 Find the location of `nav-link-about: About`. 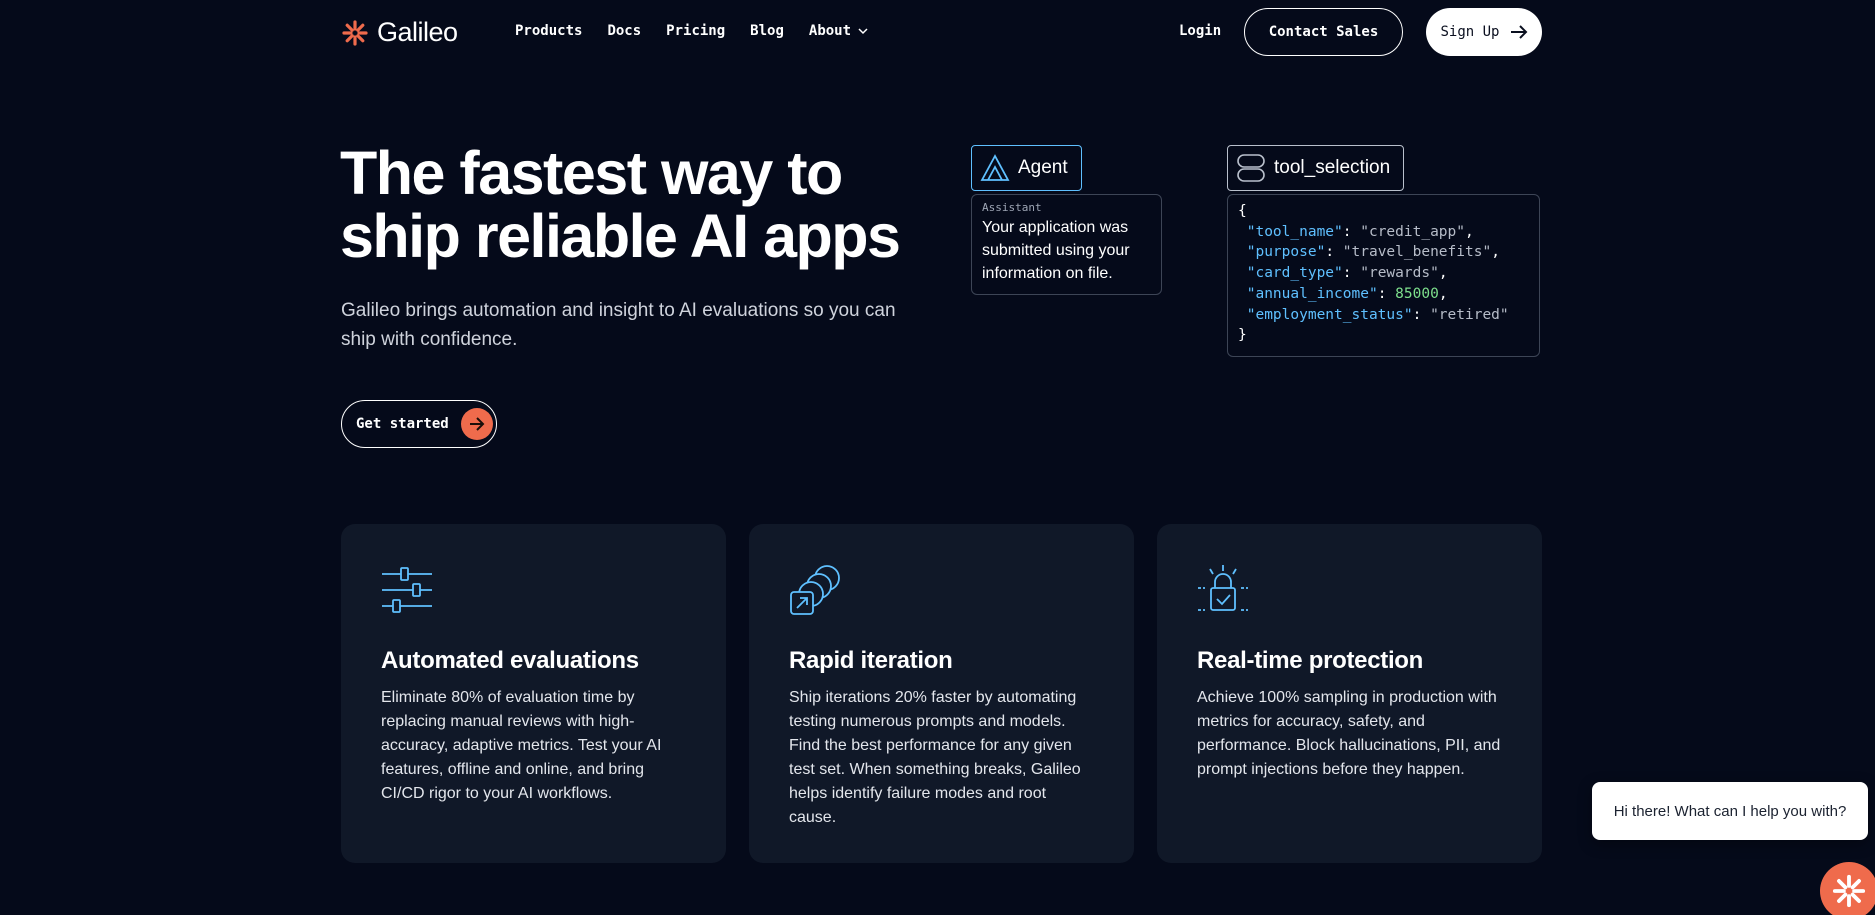

nav-link-about: About is located at coordinates (839, 31).